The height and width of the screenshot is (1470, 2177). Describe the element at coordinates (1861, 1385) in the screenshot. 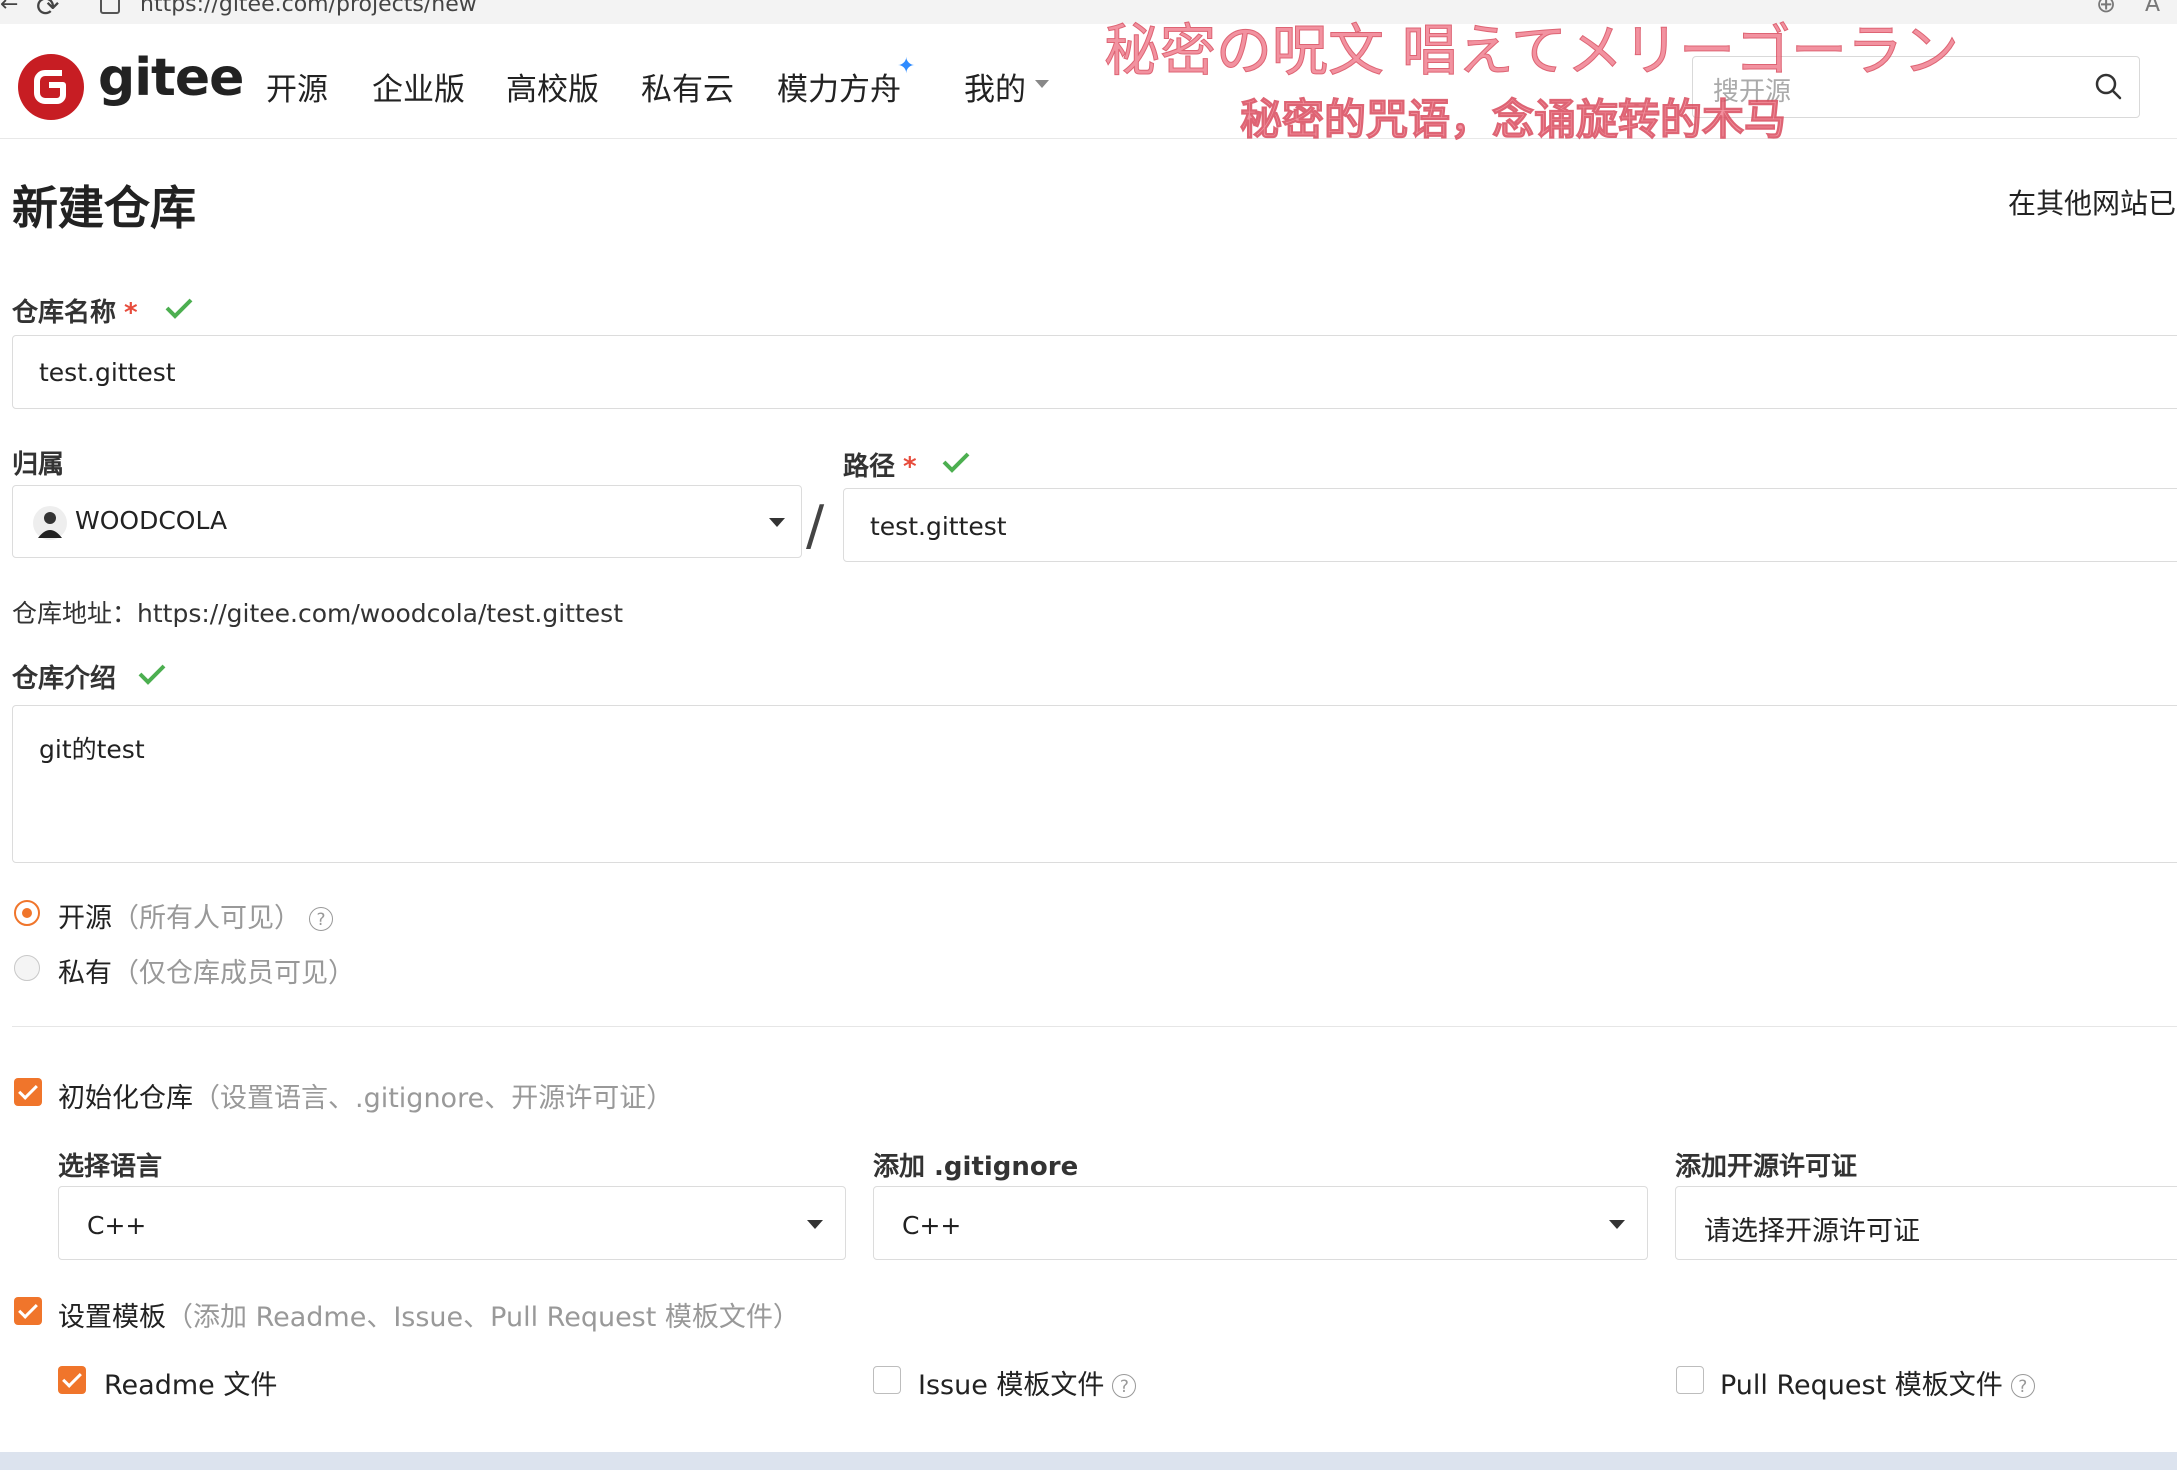

I see `pr-template-label: Pull Request 模板文件` at that location.